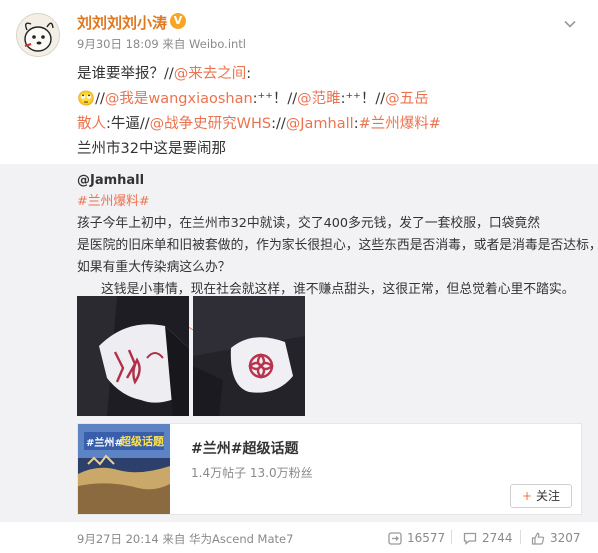 The height and width of the screenshot is (553, 598). I want to click on follow-button: + 关注, so click(541, 496).